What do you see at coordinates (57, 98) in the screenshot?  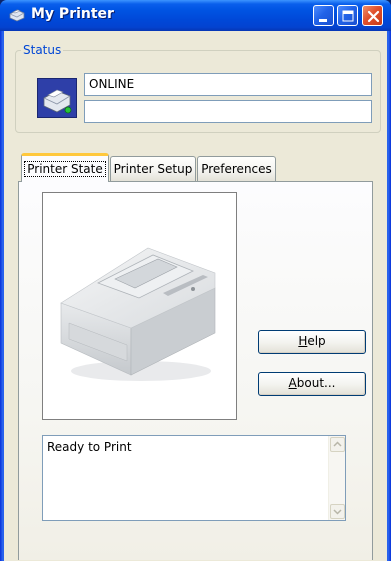 I see `printer-status-icon` at bounding box center [57, 98].